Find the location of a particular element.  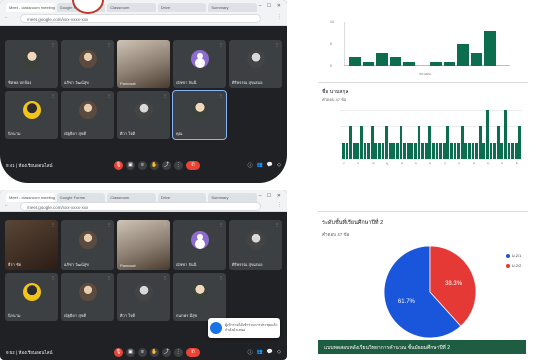

x-tick-label: ผ is located at coordinates (430, 163).